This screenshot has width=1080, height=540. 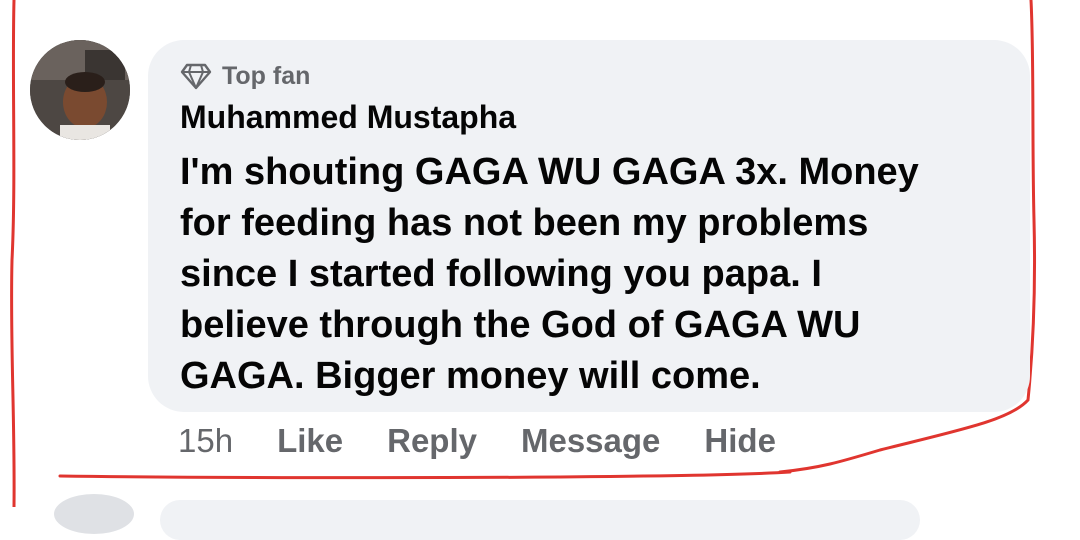 I want to click on comment-text-line: since I started following you papa. I, so click(x=501, y=274).